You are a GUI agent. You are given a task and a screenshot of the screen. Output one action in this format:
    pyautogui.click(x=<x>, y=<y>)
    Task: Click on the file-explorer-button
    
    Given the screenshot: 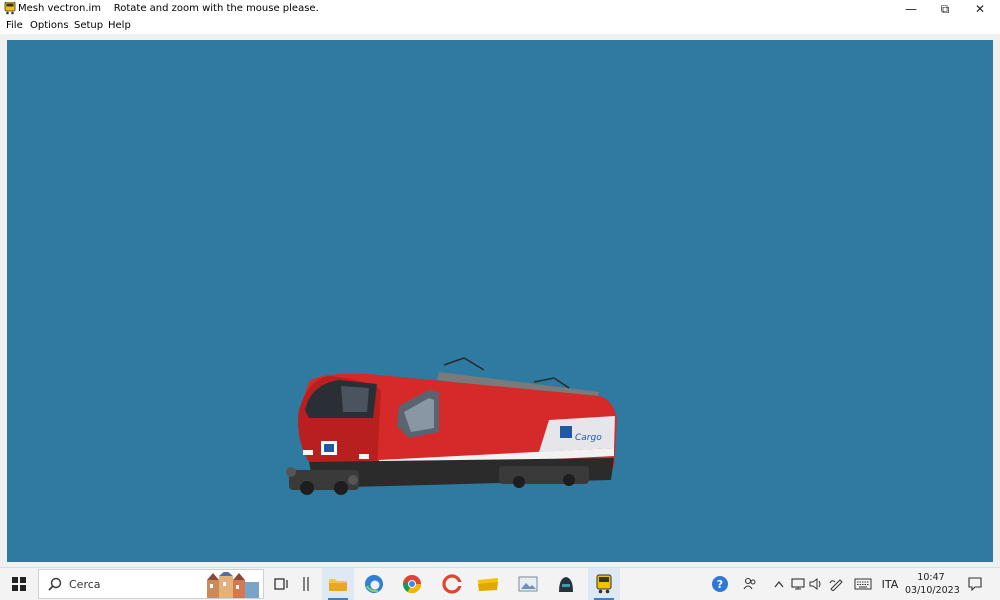 What is the action you would take?
    pyautogui.click(x=338, y=584)
    